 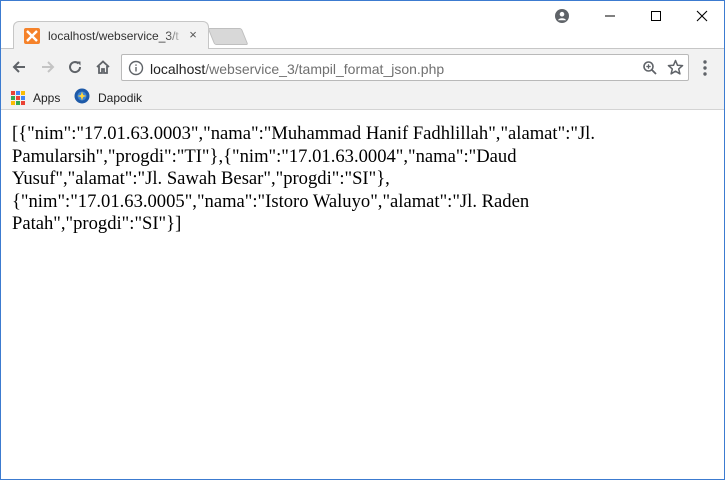 What do you see at coordinates (705, 68) in the screenshot?
I see `menu-icon` at bounding box center [705, 68].